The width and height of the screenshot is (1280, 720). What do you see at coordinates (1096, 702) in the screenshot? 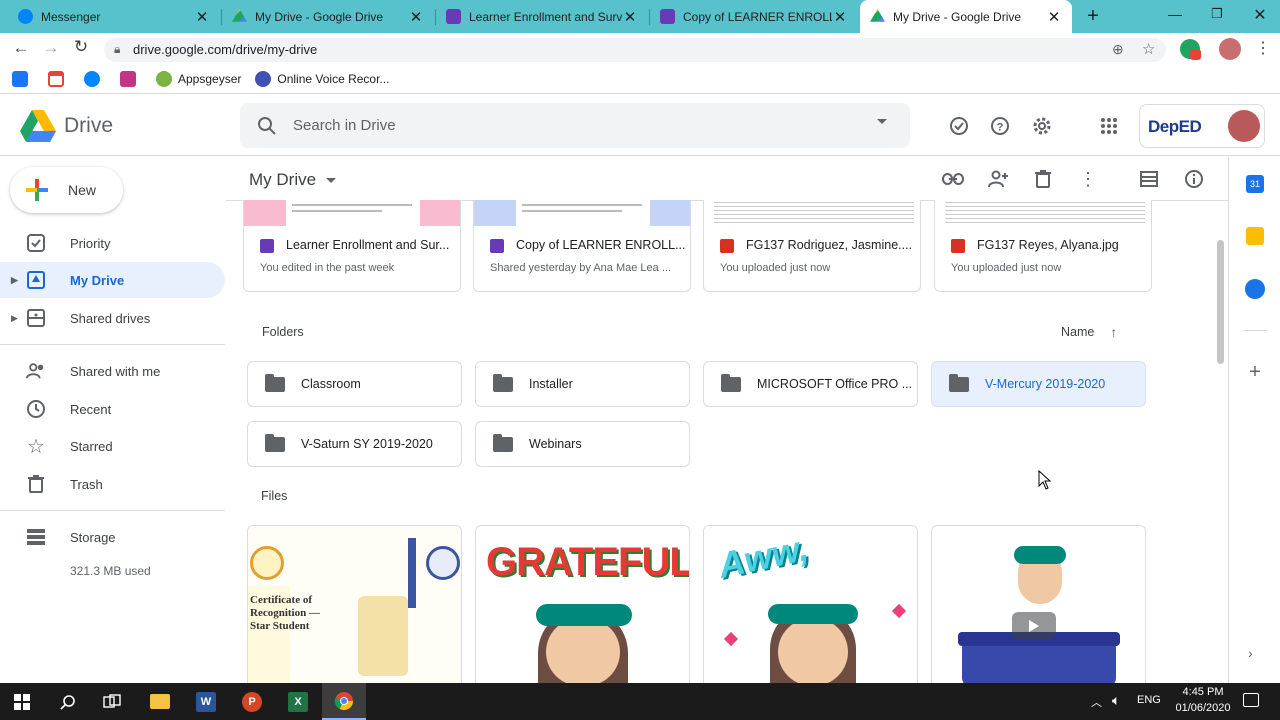
I see `tray-chevron-up-icon: ︿` at bounding box center [1096, 702].